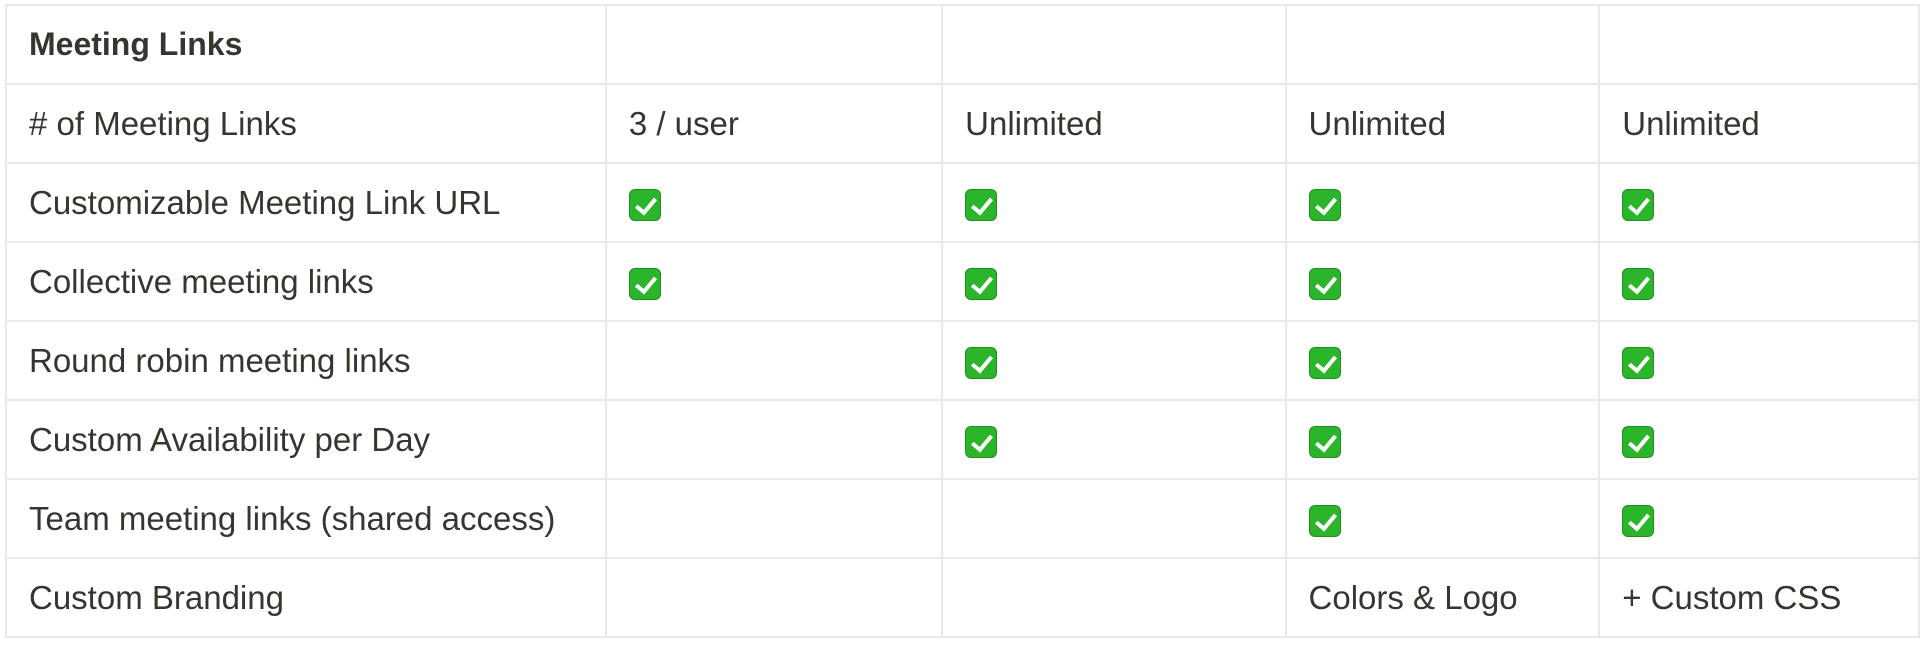  Describe the element at coordinates (306, 439) in the screenshot. I see `feature-label: Custom Availability per Day` at that location.